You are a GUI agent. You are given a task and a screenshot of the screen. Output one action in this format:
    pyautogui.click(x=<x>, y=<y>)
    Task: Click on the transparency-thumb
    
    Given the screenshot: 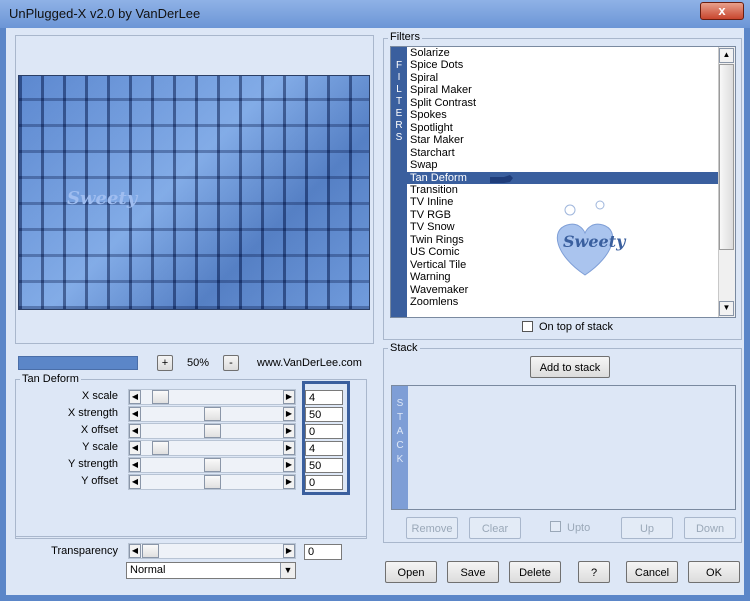 What is the action you would take?
    pyautogui.click(x=150, y=551)
    